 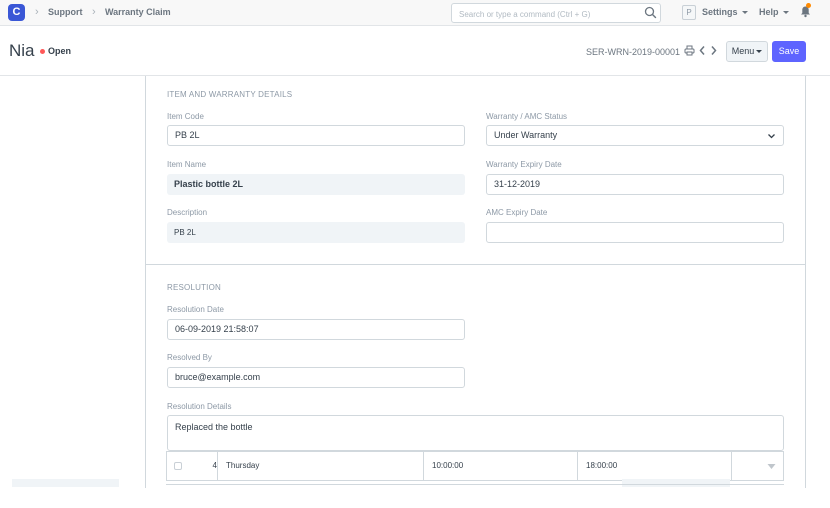 What do you see at coordinates (743, 51) in the screenshot?
I see `menu-label: Menu` at bounding box center [743, 51].